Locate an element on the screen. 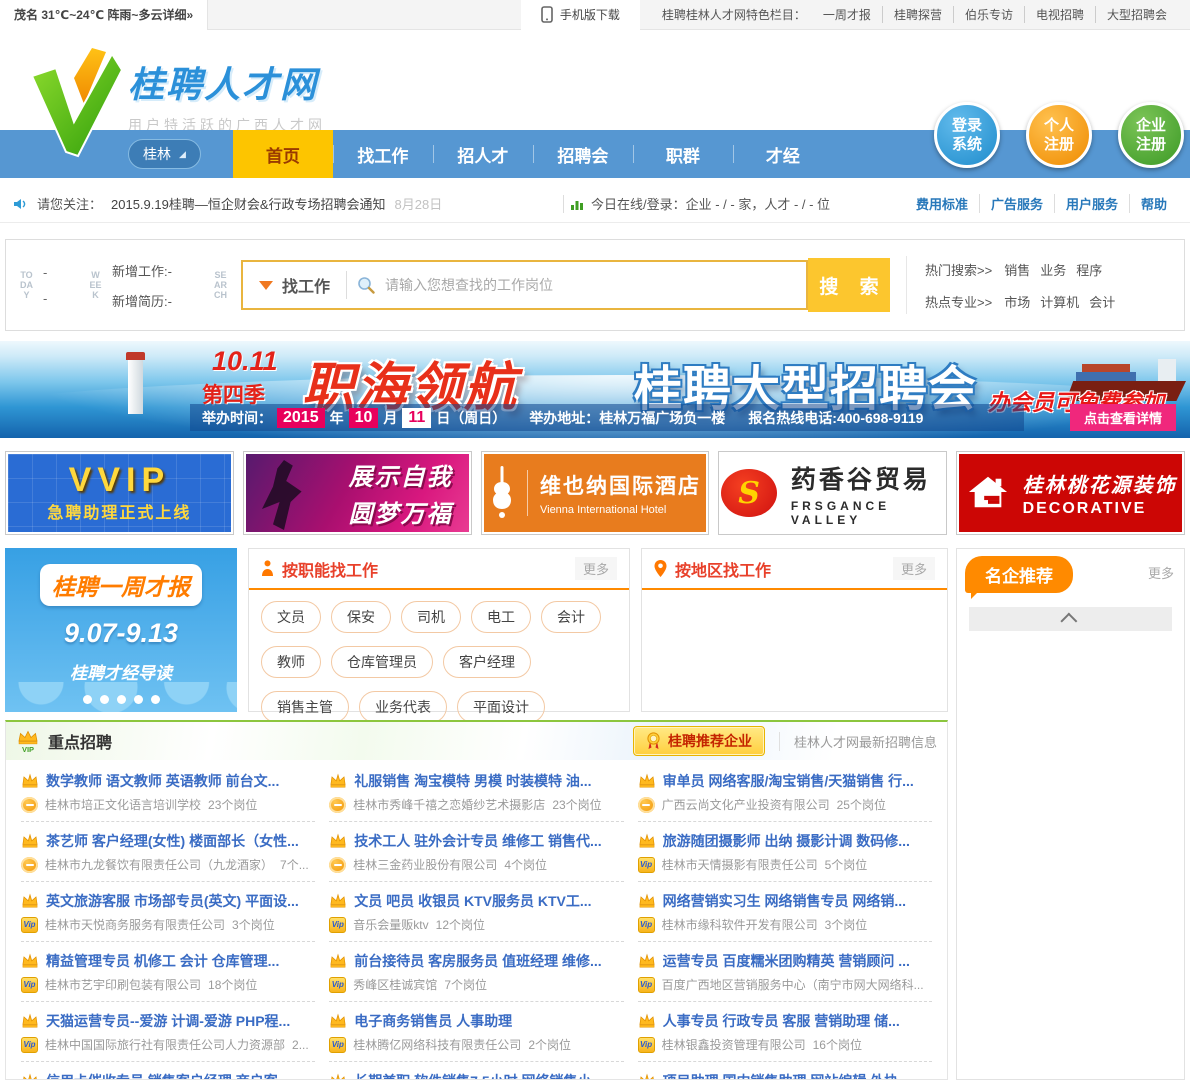 This screenshot has width=1190, height=1082. service-link: 帮助 is located at coordinates (1153, 203).